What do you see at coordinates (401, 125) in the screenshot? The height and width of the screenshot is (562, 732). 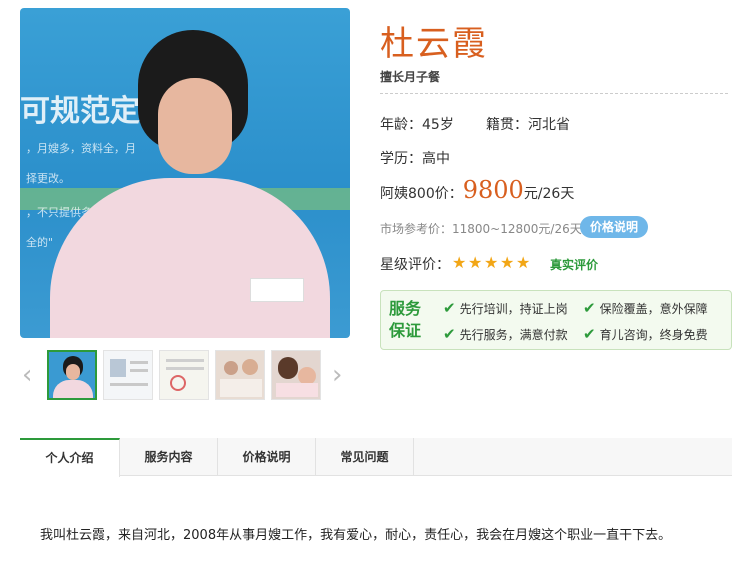 I see `age-label: 年龄：` at bounding box center [401, 125].